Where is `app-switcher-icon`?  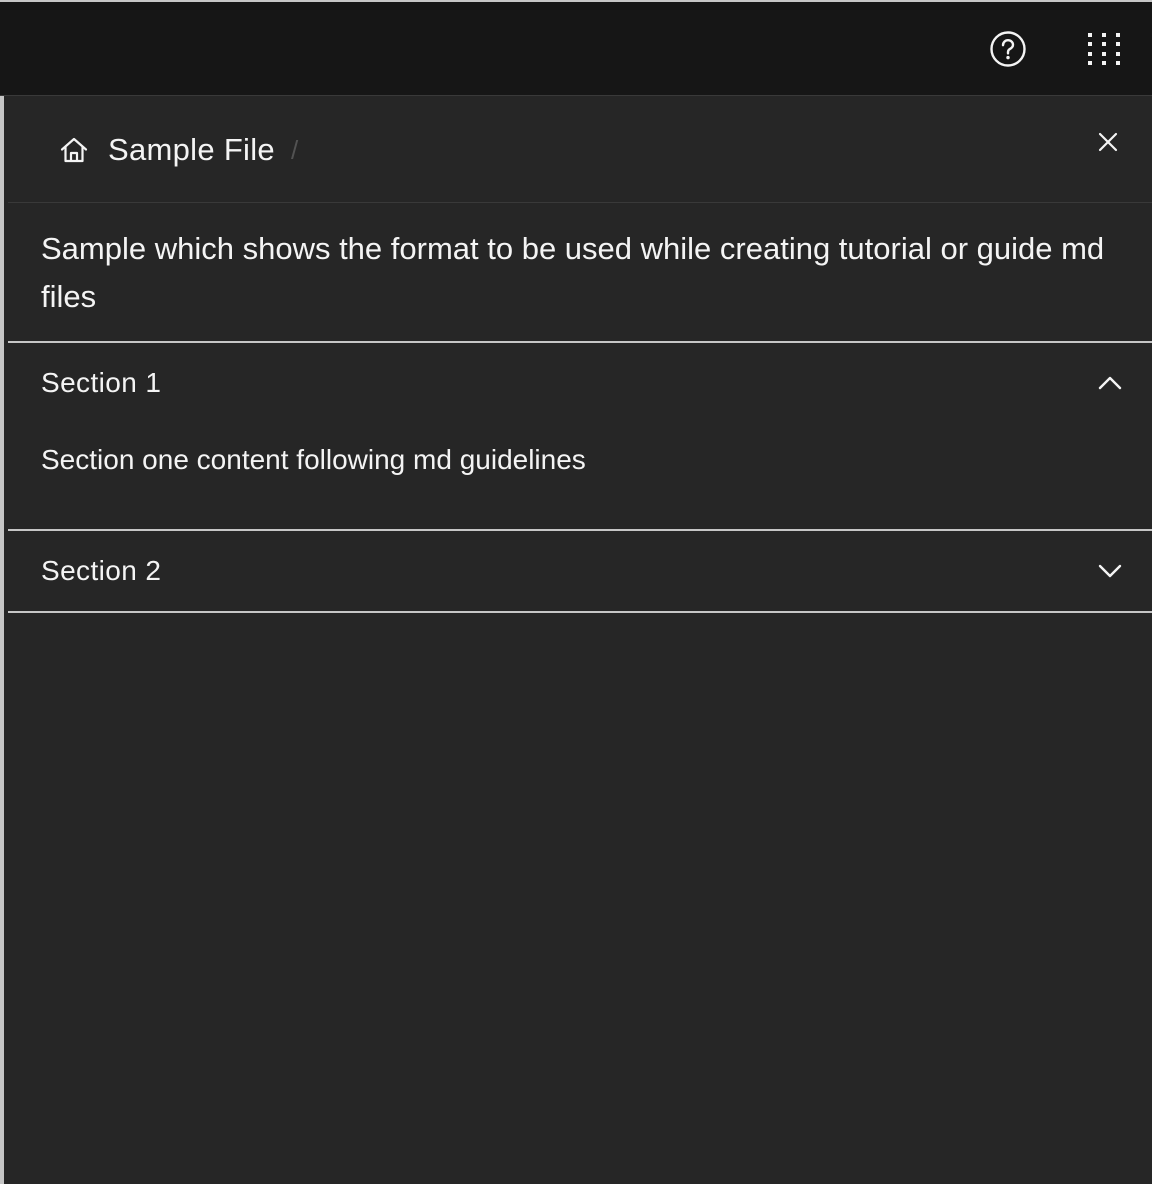
app-switcher-icon is located at coordinates (1104, 49).